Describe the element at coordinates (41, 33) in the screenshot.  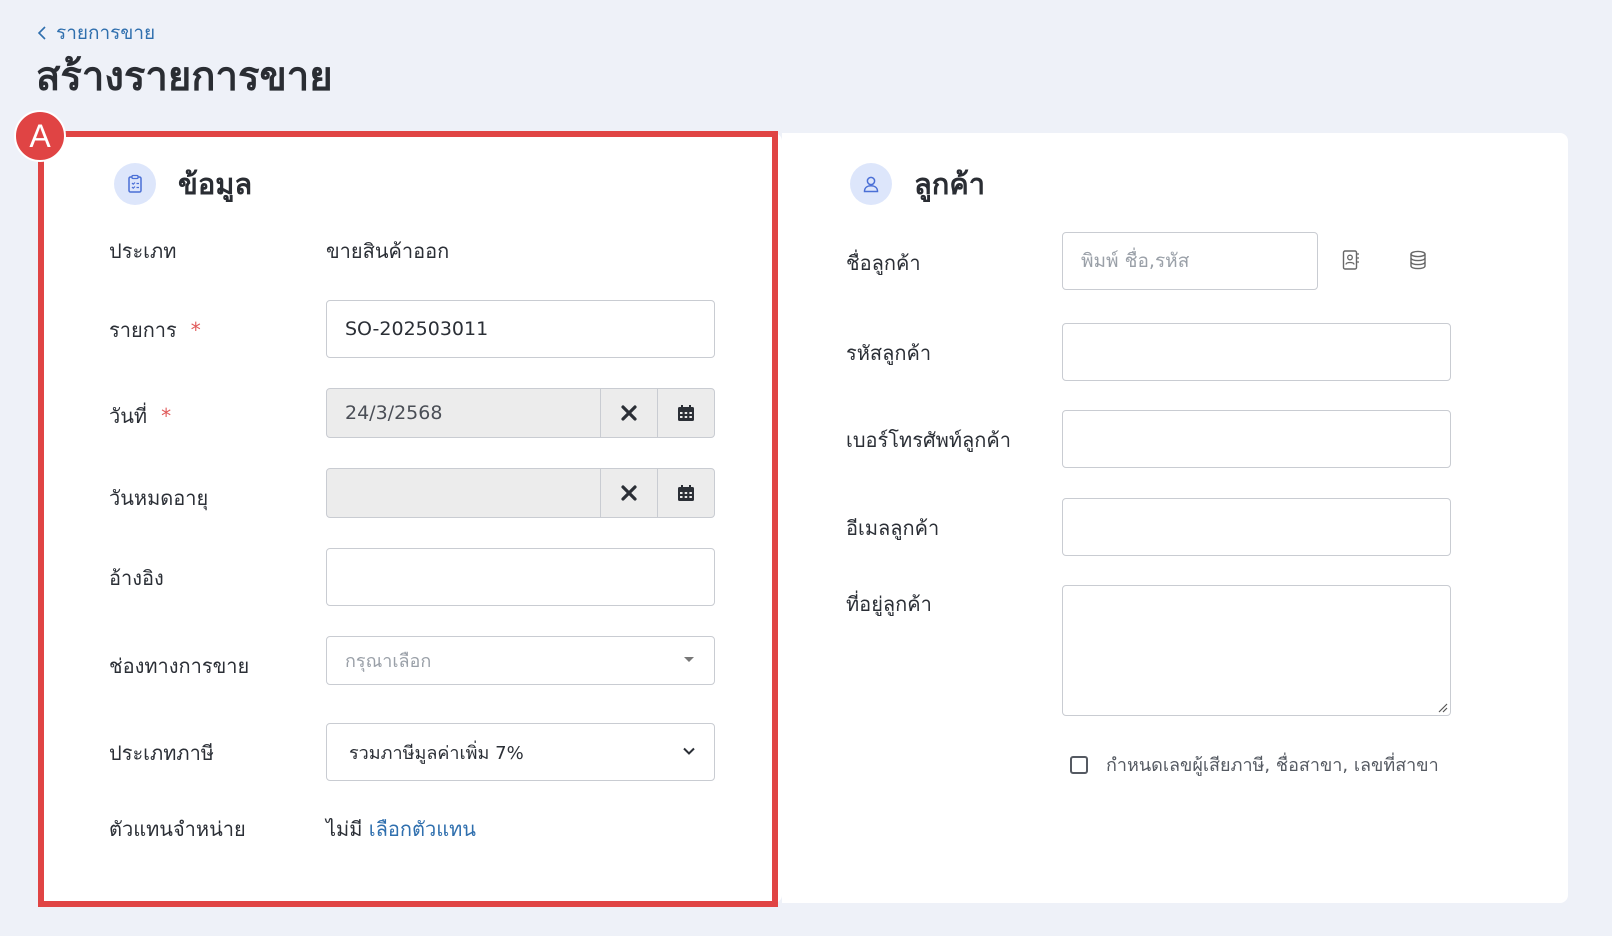
I see `chevron-left-icon` at that location.